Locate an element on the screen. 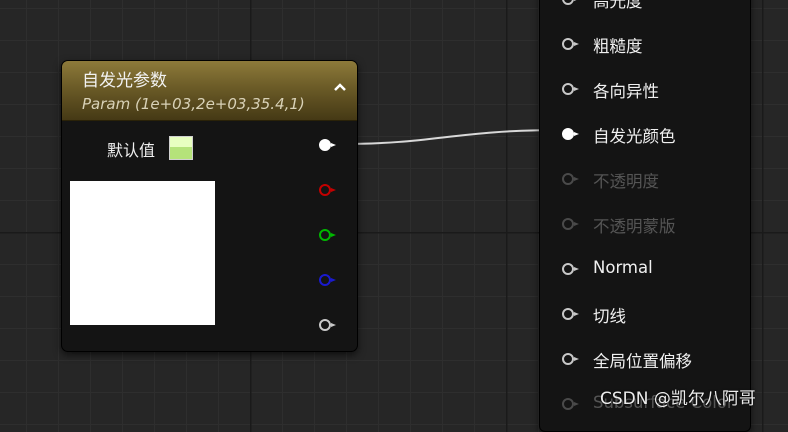  input-label: 自发光颜色 is located at coordinates (634, 136).